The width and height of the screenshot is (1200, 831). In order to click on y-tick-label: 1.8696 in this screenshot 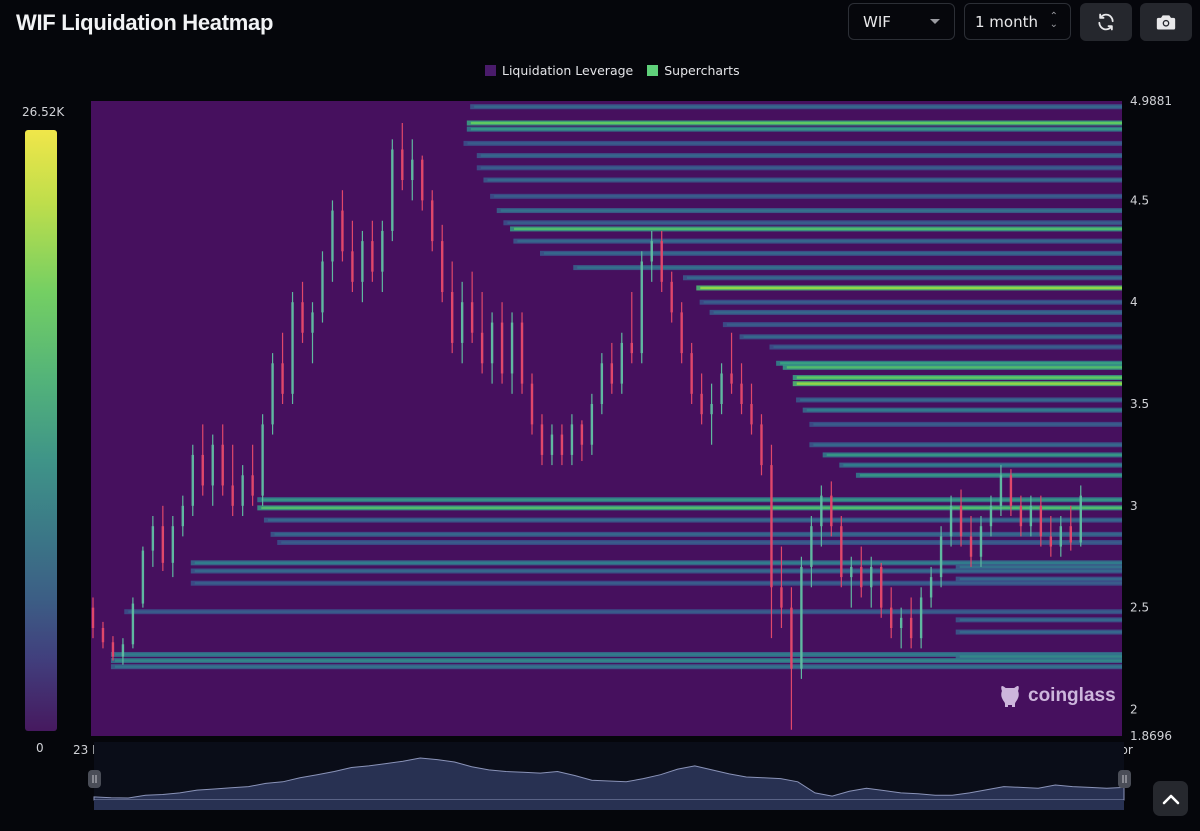, I will do `click(1151, 736)`.